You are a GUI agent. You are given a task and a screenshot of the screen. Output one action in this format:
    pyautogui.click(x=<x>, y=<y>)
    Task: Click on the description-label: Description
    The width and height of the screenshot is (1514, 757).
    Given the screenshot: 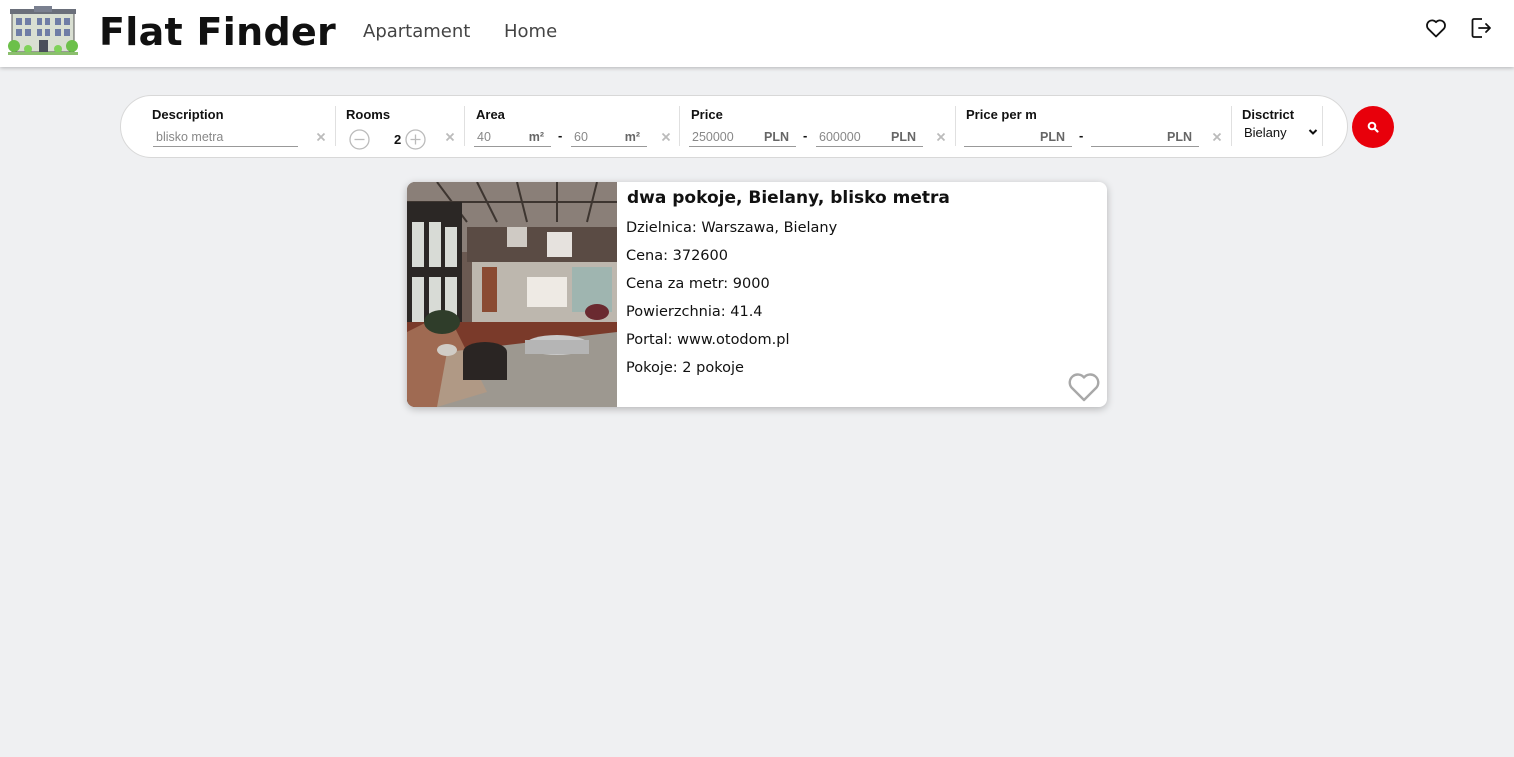 What is the action you would take?
    pyautogui.click(x=188, y=114)
    